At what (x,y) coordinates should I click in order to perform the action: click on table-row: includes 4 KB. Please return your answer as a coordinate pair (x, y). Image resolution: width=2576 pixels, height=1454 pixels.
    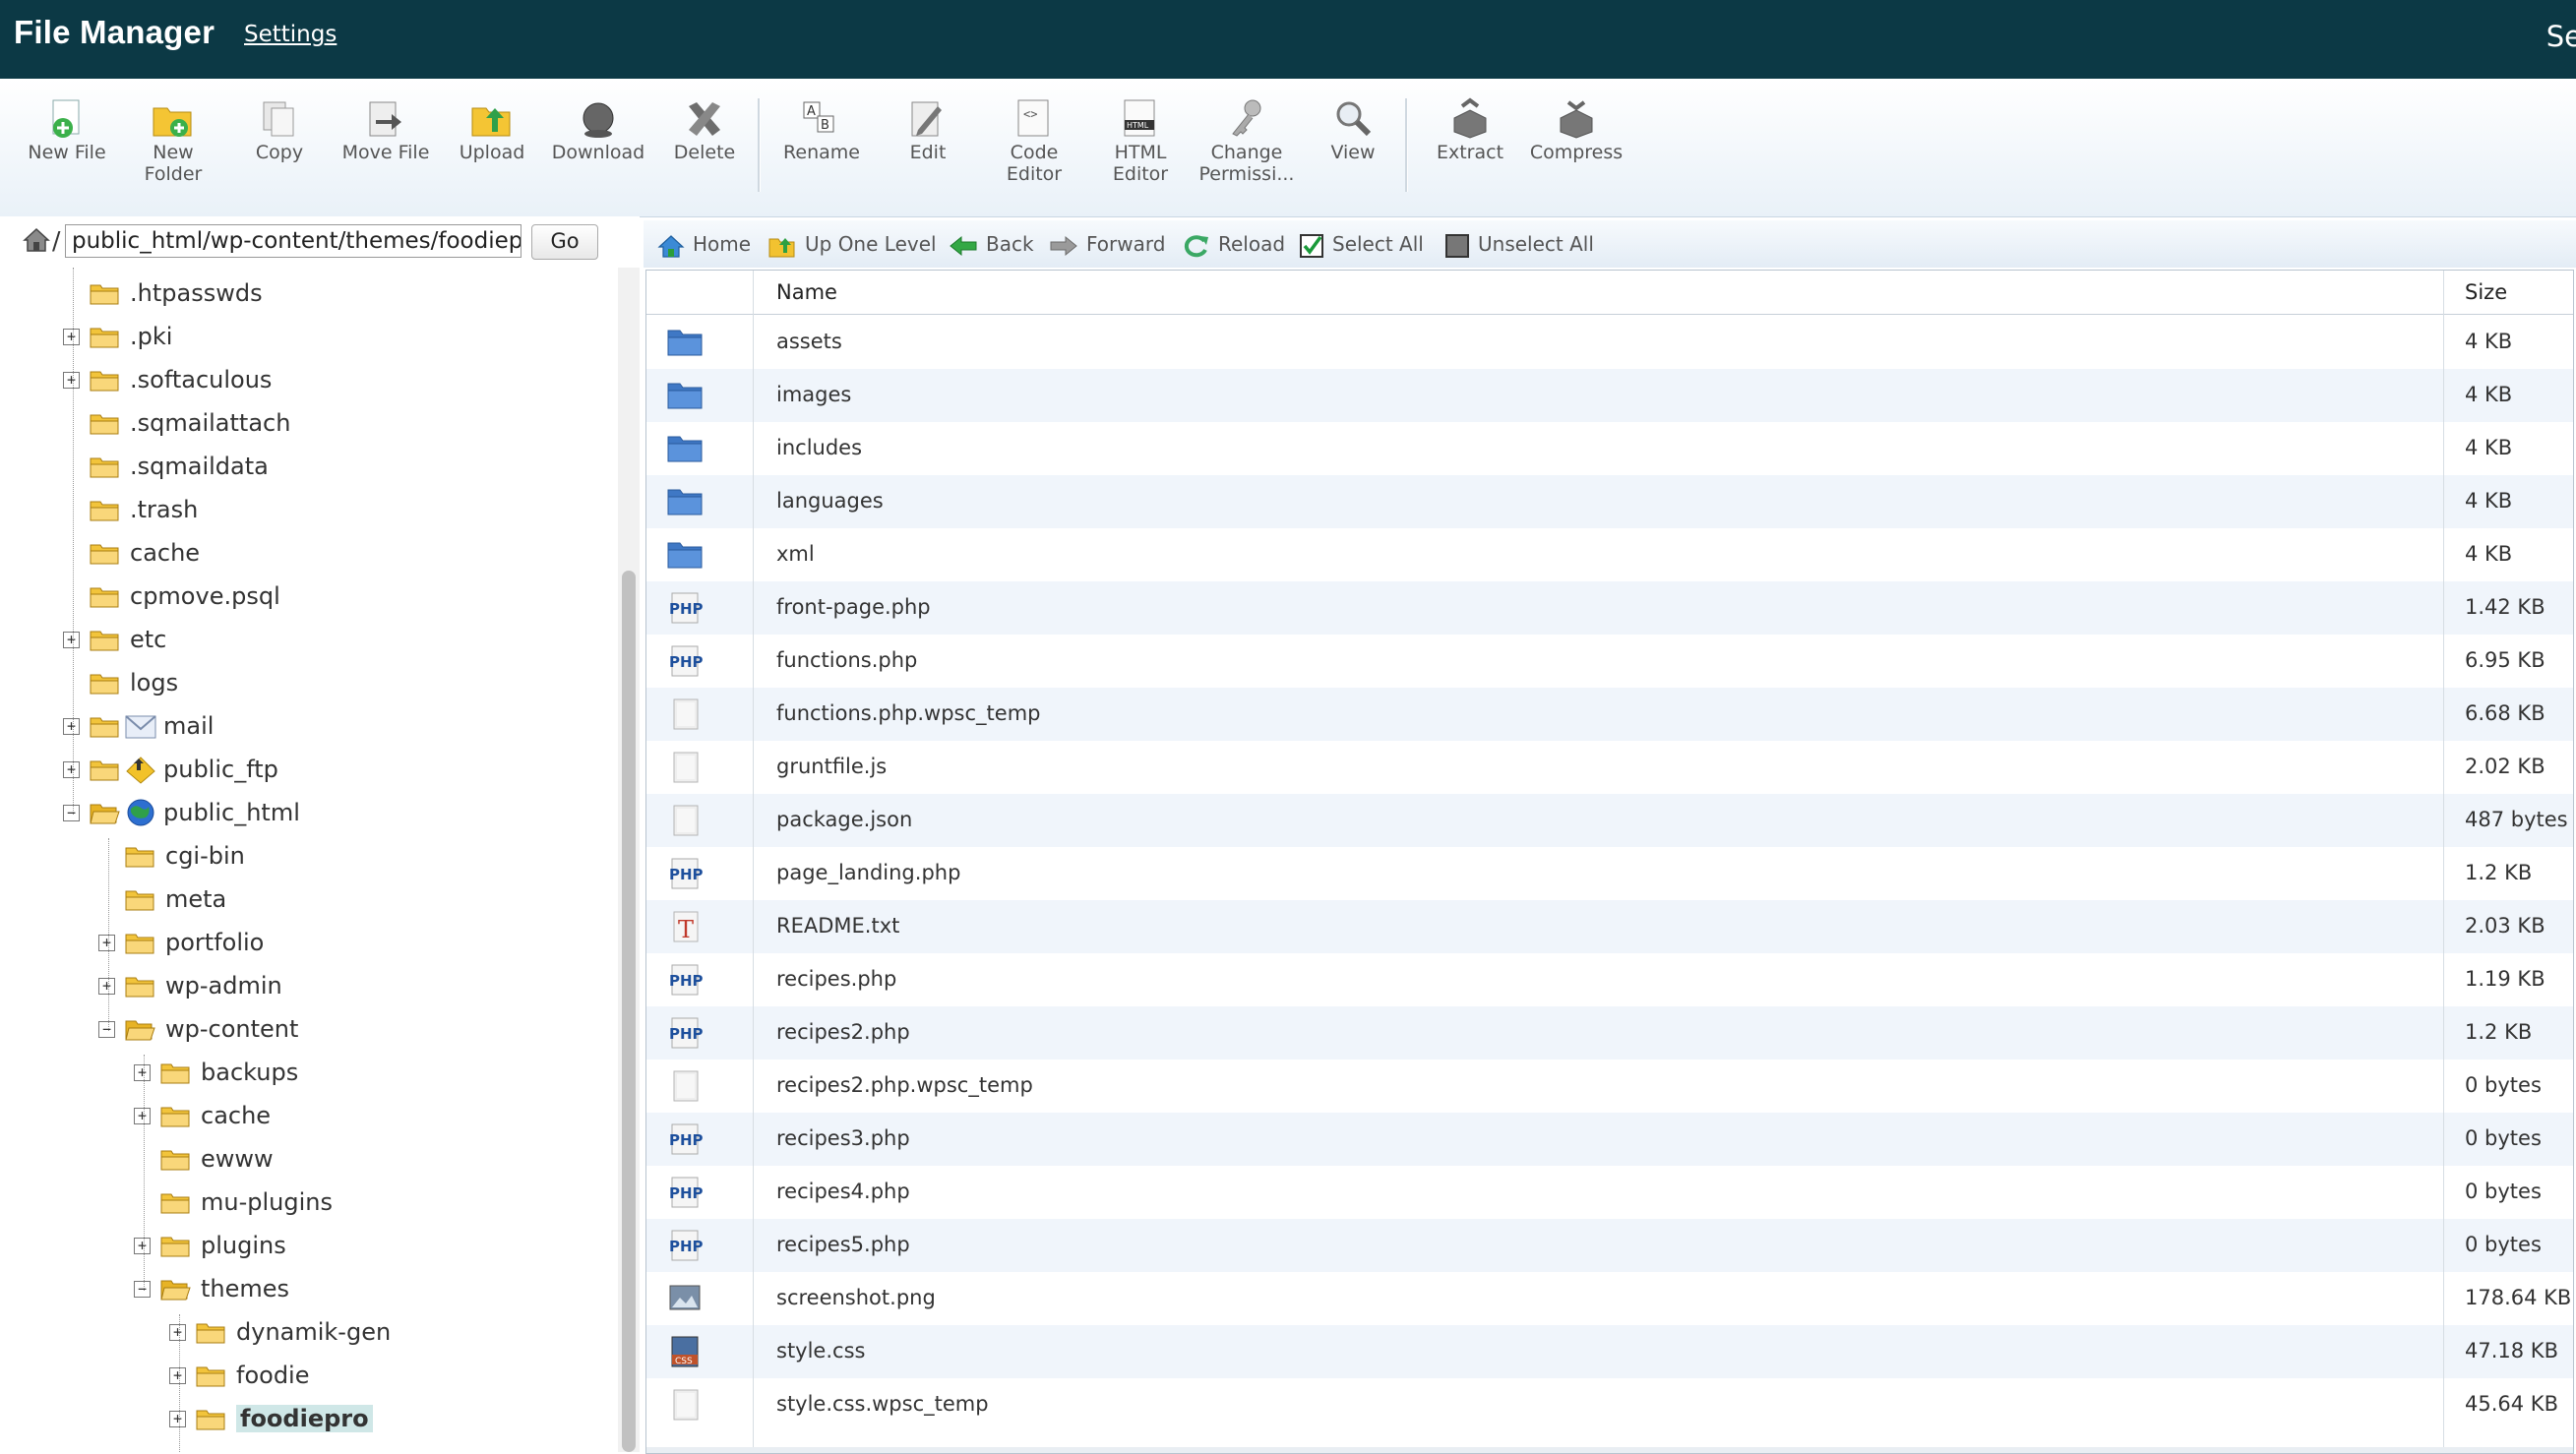
    Looking at the image, I should click on (1610, 448).